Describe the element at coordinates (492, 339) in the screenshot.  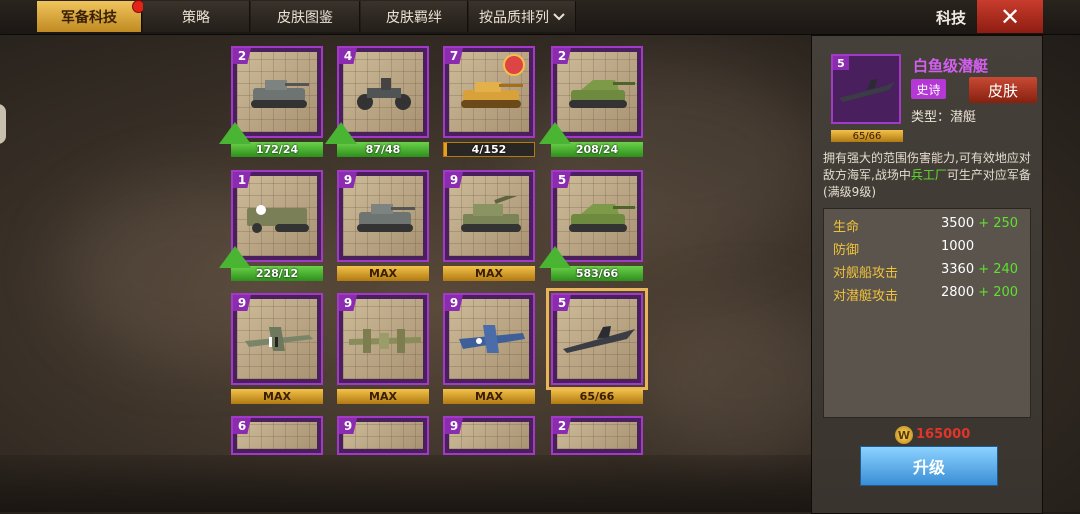
I see `fighter-blue-icon` at that location.